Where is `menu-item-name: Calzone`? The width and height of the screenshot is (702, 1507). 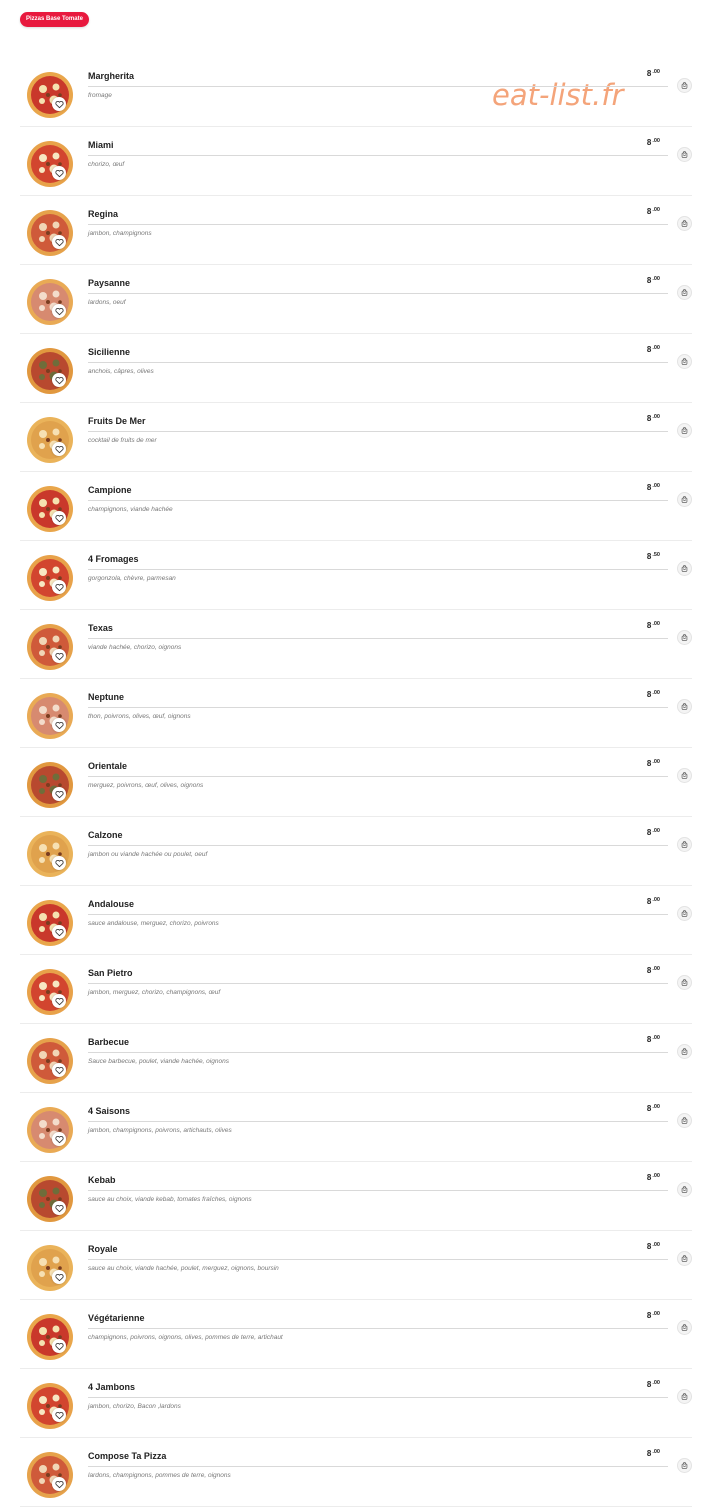
menu-item-name: Calzone is located at coordinates (105, 835).